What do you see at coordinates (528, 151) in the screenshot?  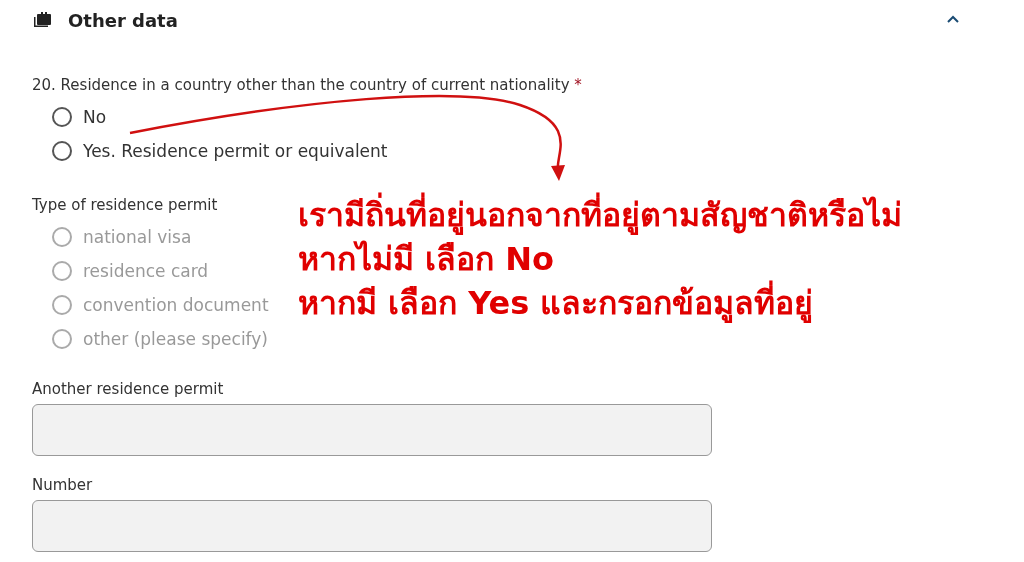 I see `radio-option: Yes. Residence permit or equivalent` at bounding box center [528, 151].